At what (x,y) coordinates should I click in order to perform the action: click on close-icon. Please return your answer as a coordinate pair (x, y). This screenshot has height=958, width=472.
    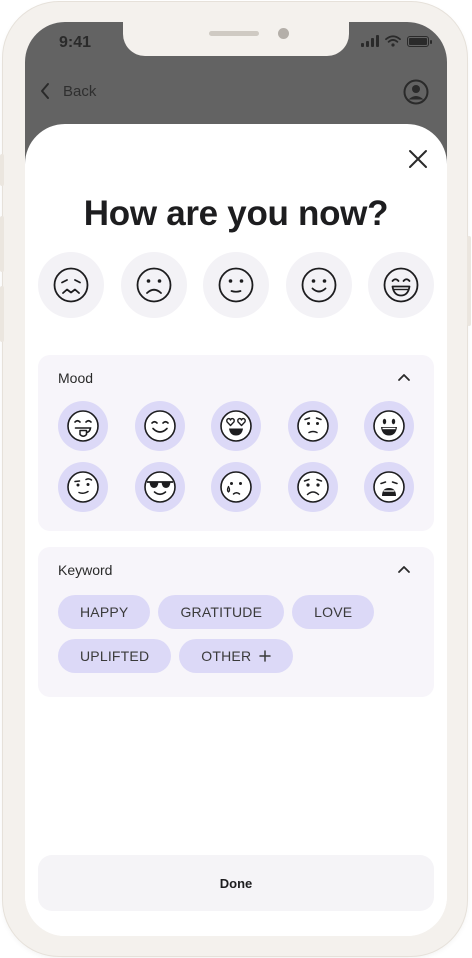
    Looking at the image, I should click on (418, 159).